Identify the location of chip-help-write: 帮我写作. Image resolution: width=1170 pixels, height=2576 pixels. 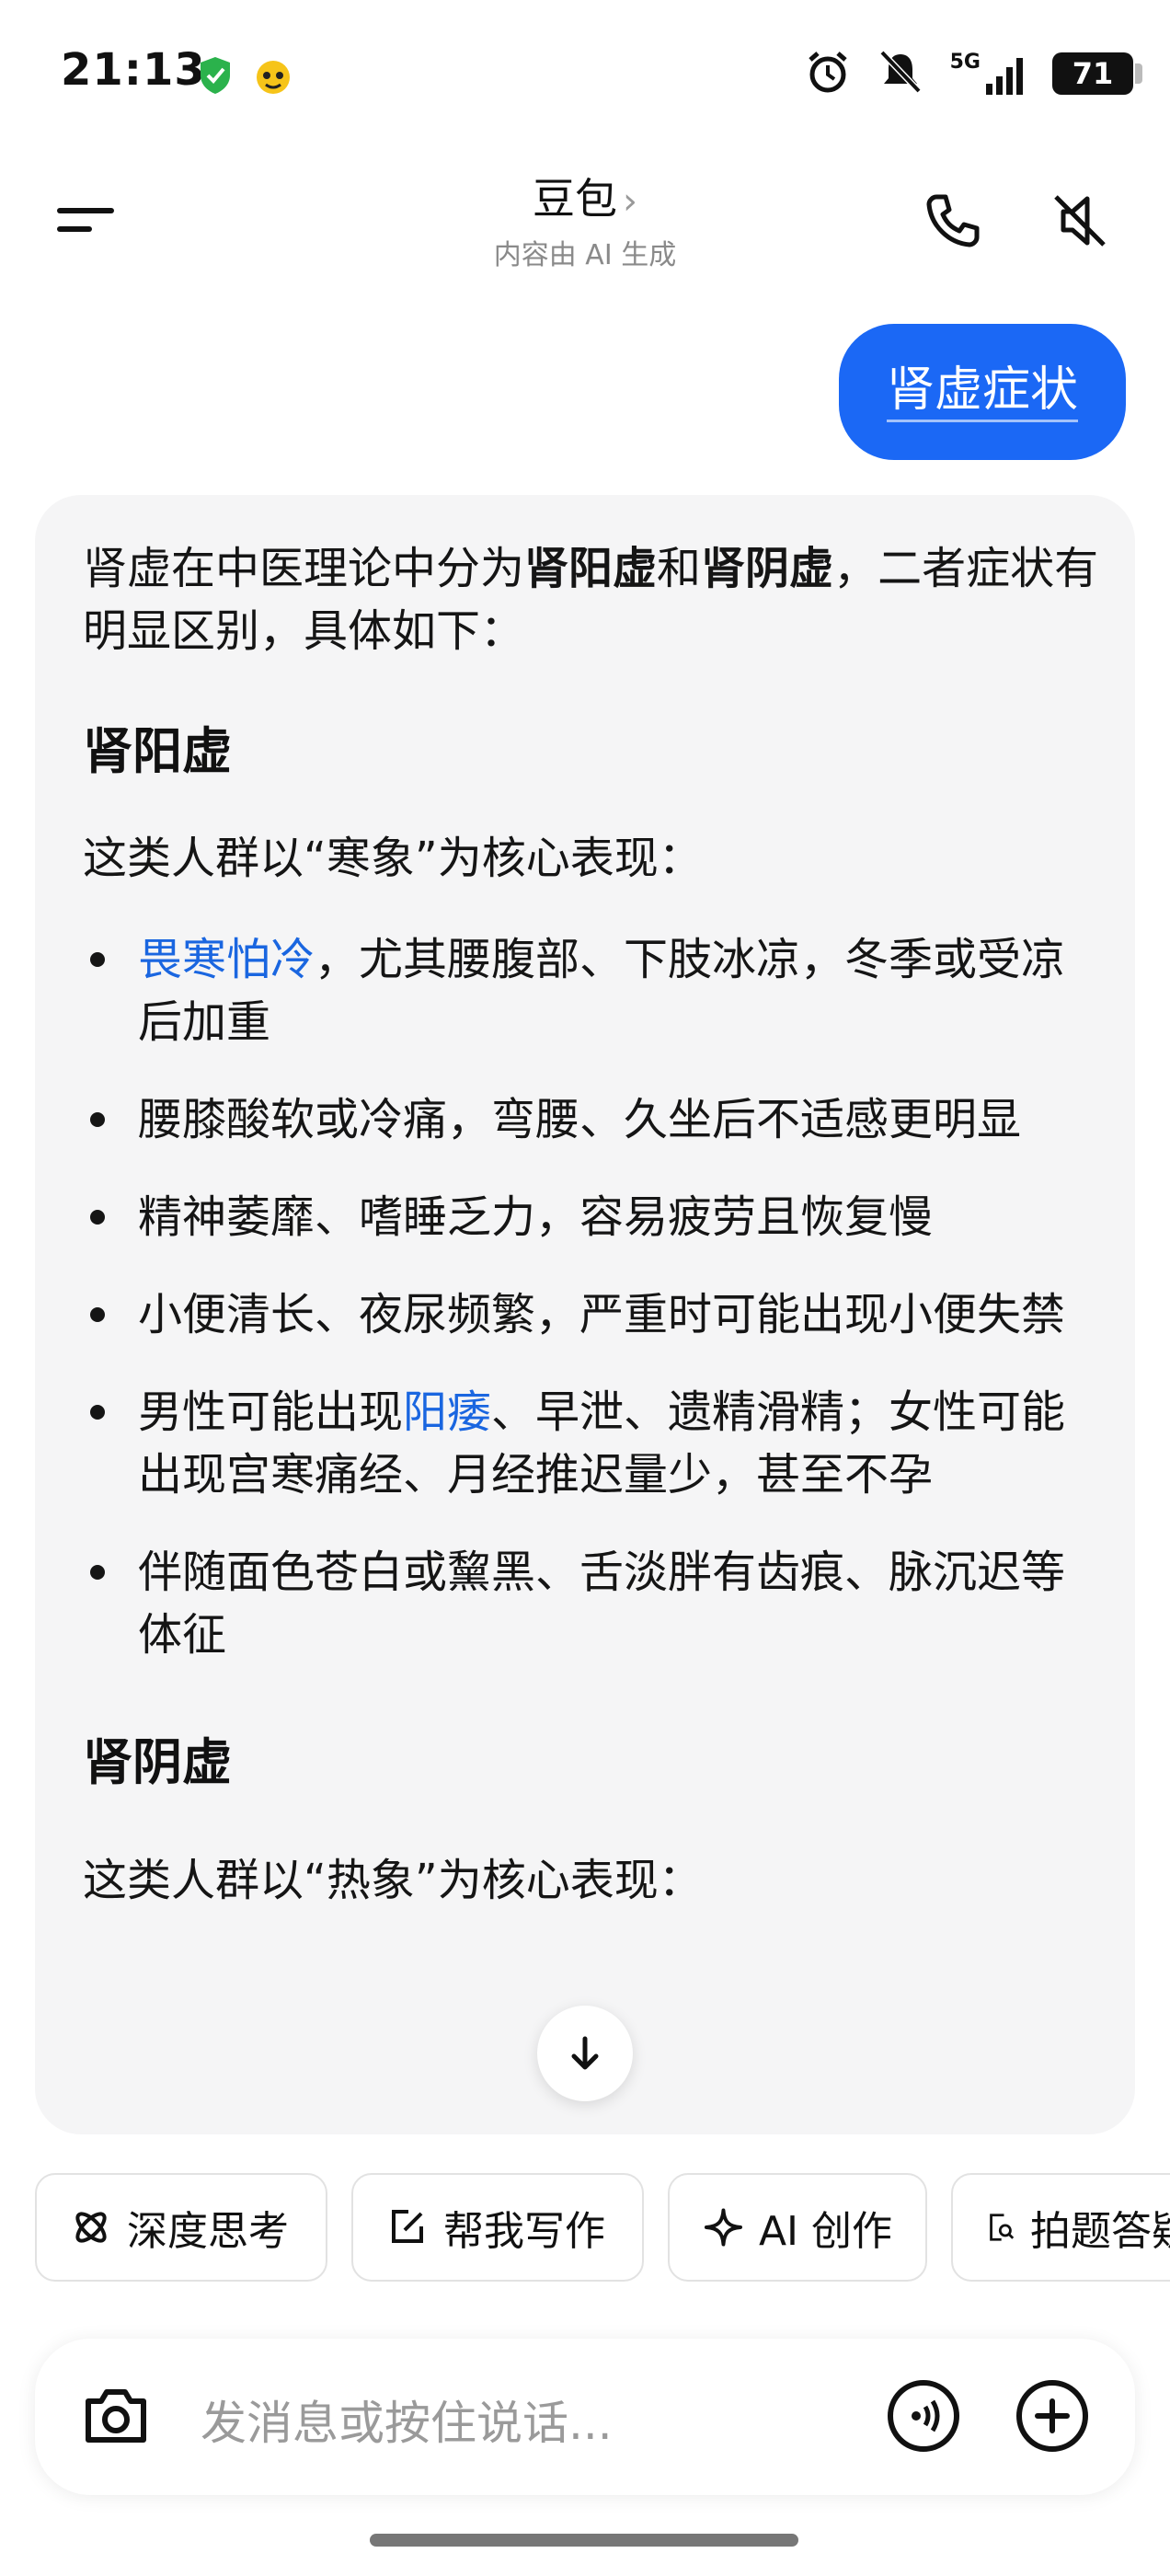
(497, 2227).